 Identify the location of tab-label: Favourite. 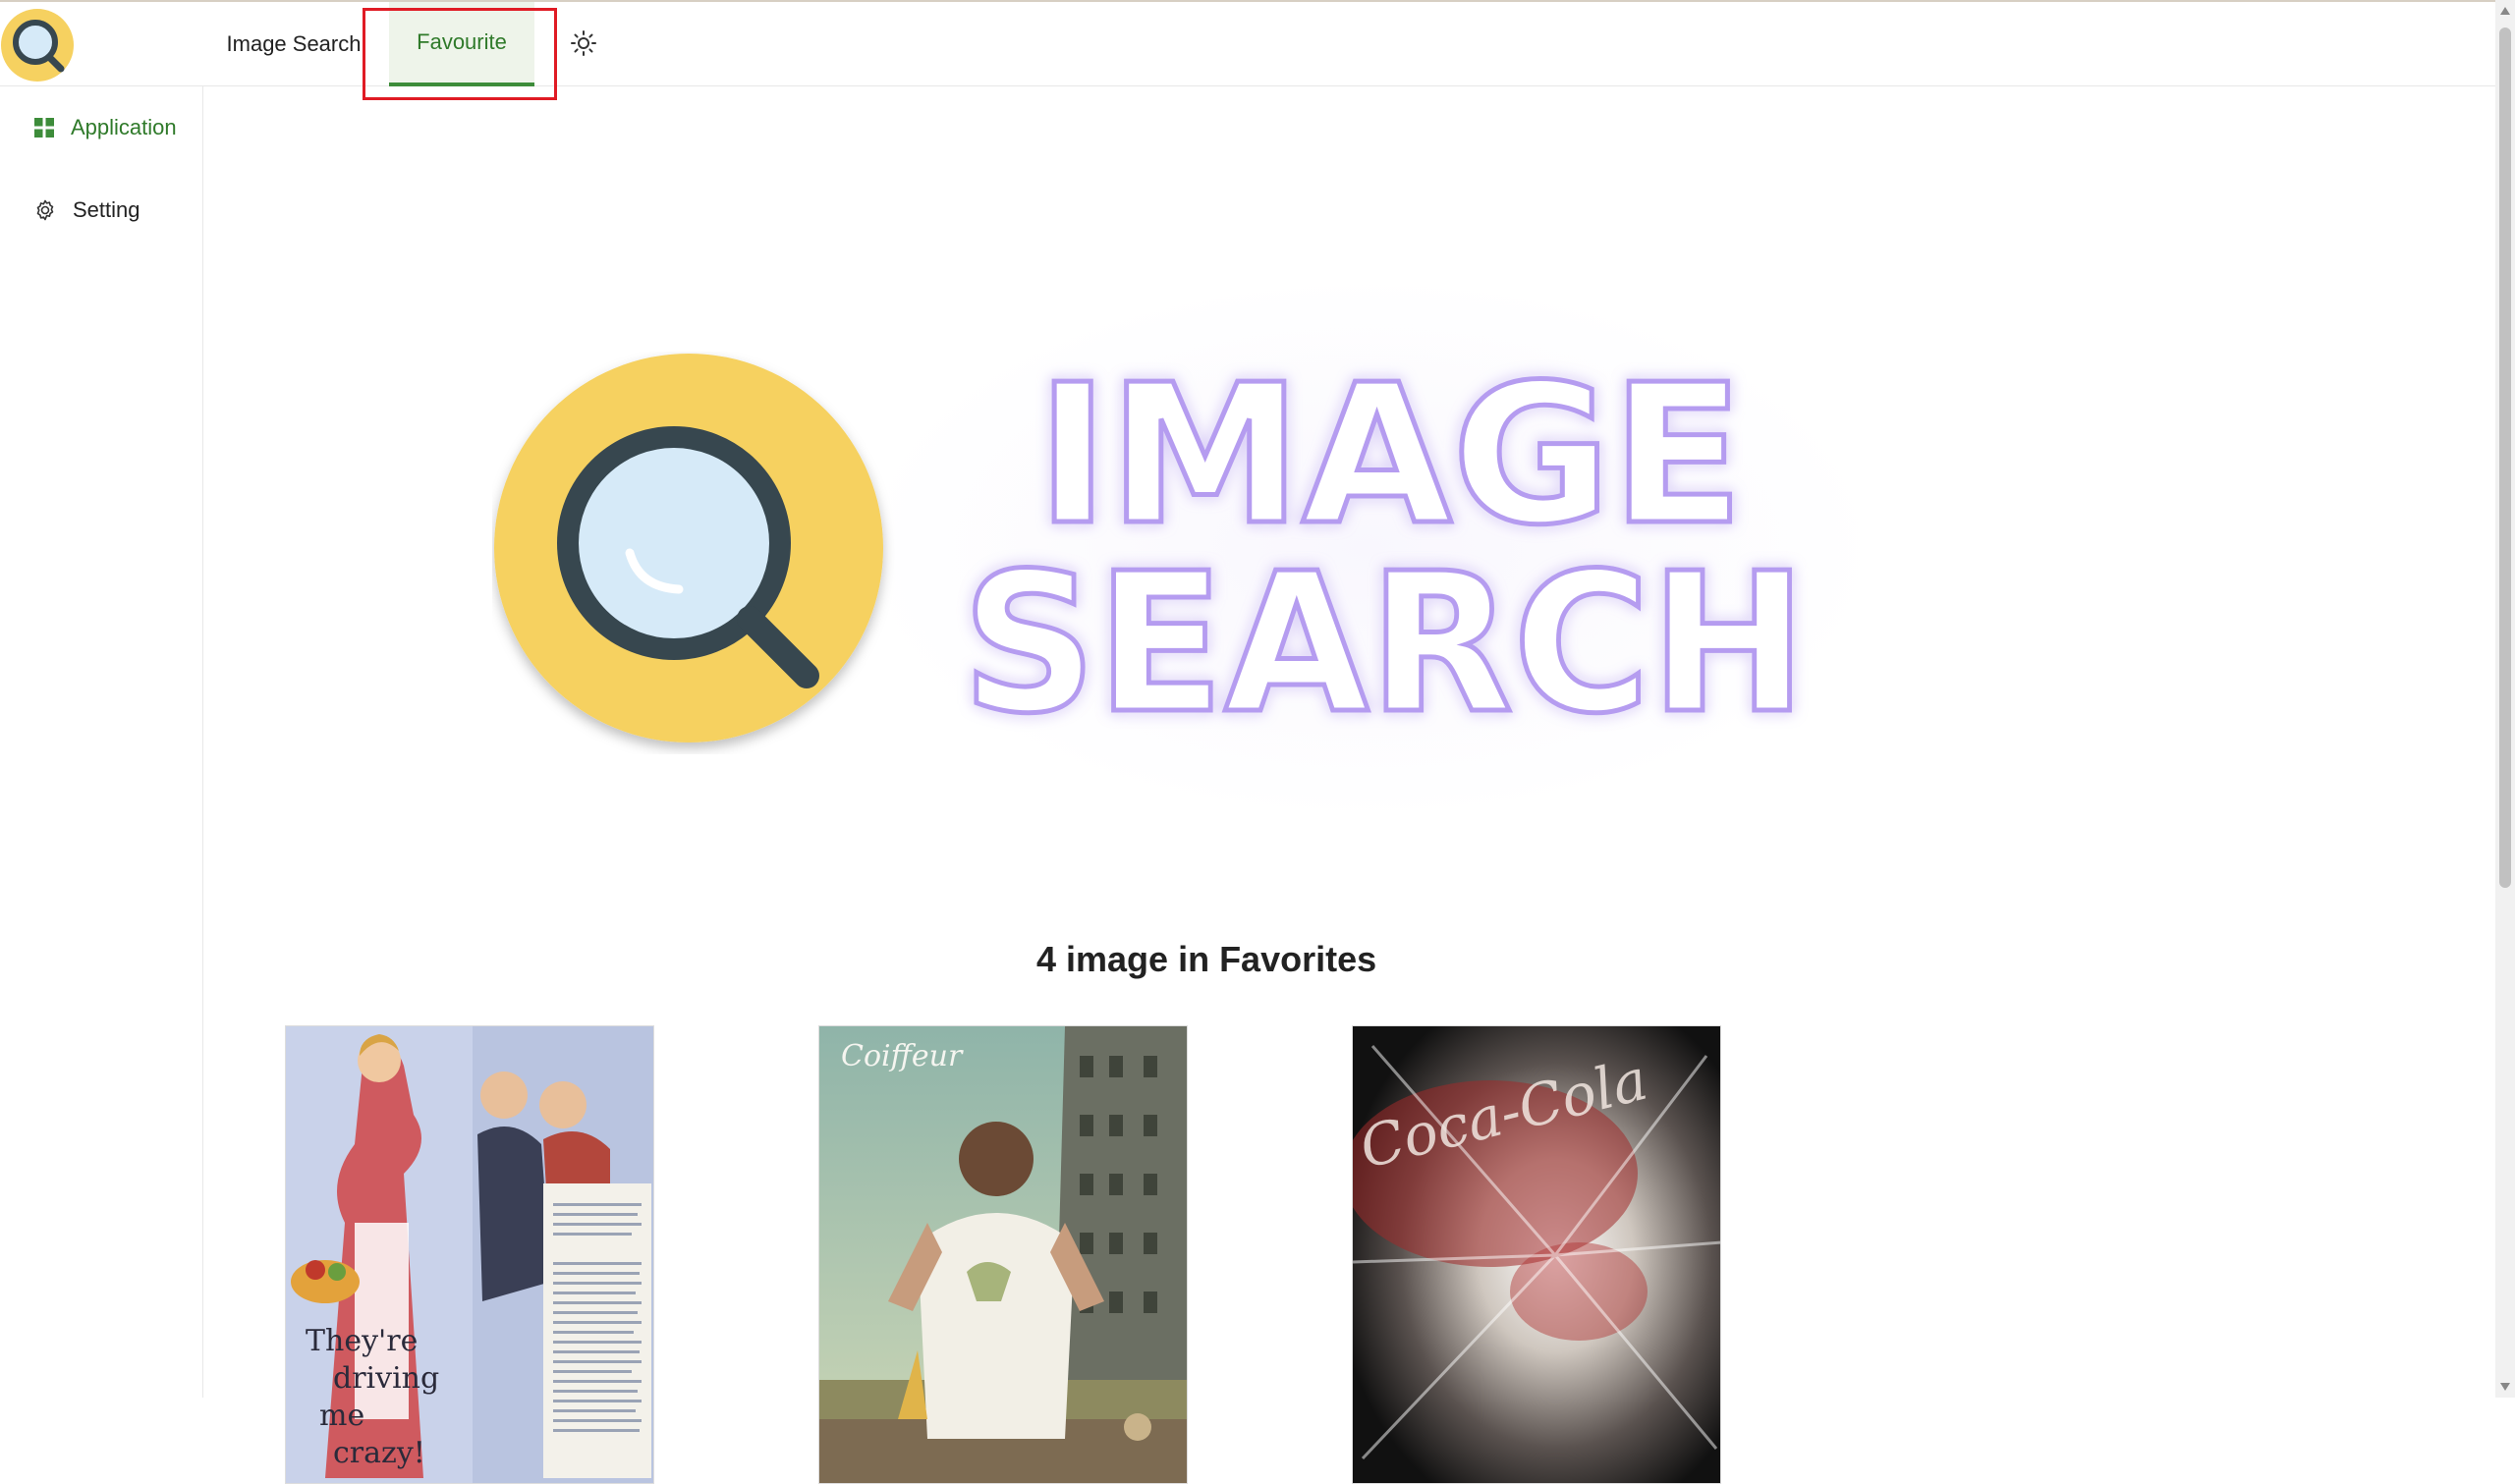
(462, 41).